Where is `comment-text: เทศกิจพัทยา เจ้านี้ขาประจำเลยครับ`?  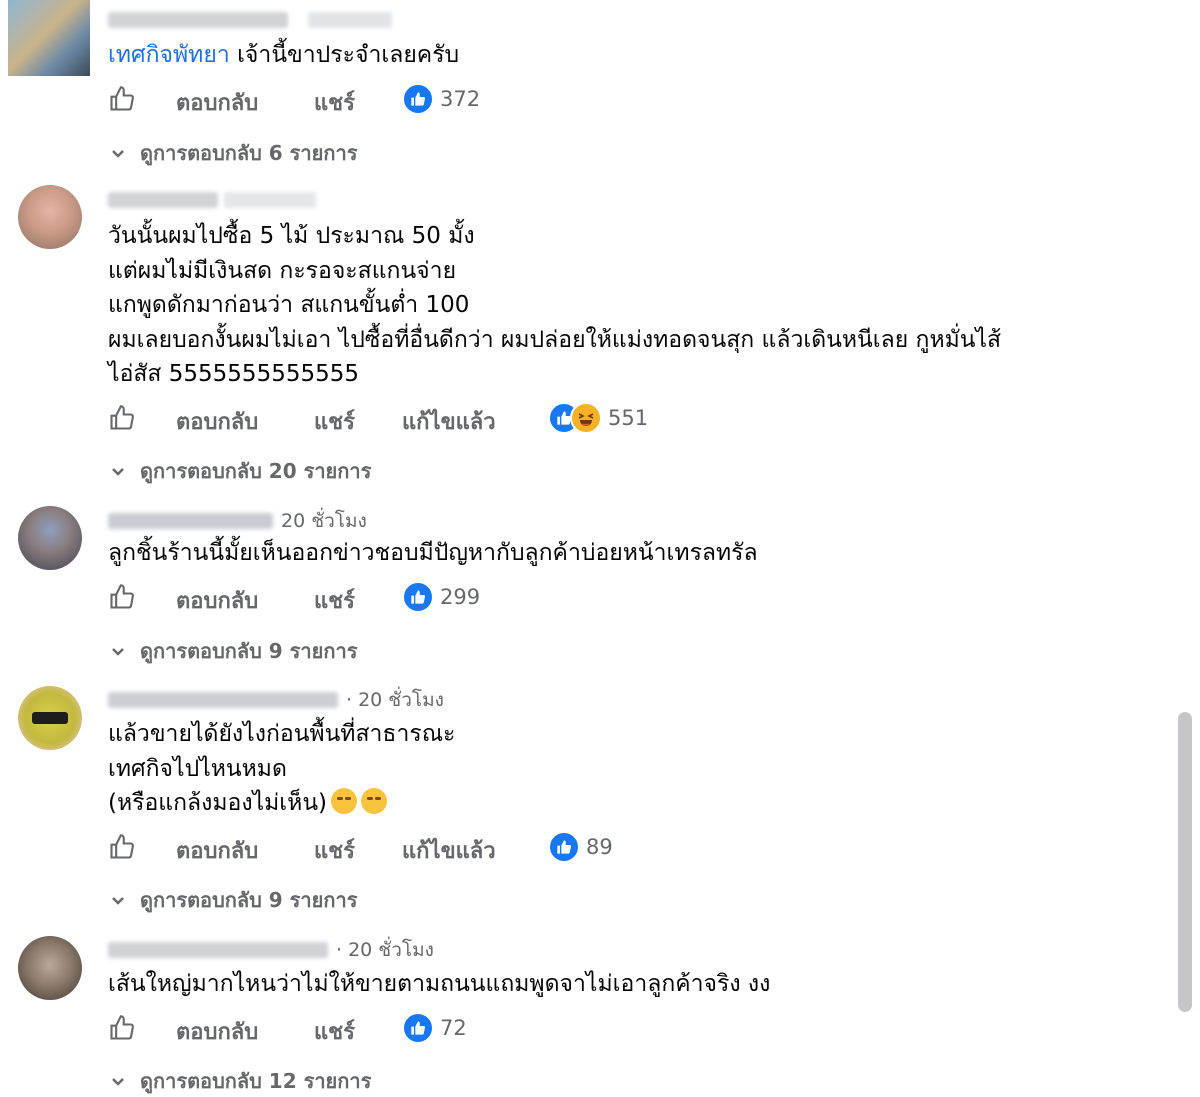
comment-text: เทศกิจพัทยา เจ้านี้ขาประจำเลยครับ is located at coordinates (284, 55).